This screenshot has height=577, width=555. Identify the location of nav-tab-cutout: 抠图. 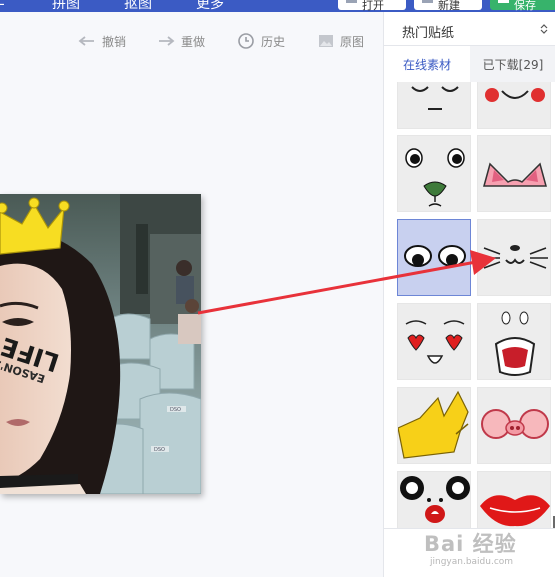
(138, 6).